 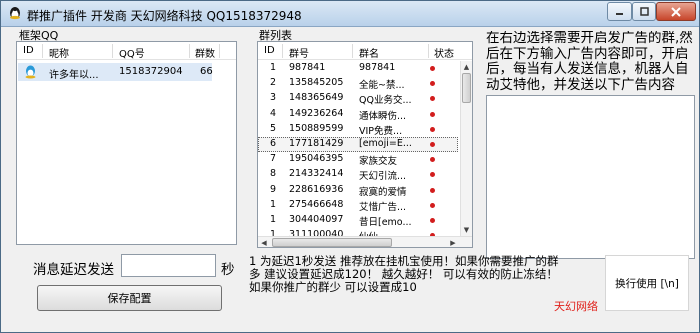 I want to click on delay-unit-label: 秒, so click(x=228, y=270).